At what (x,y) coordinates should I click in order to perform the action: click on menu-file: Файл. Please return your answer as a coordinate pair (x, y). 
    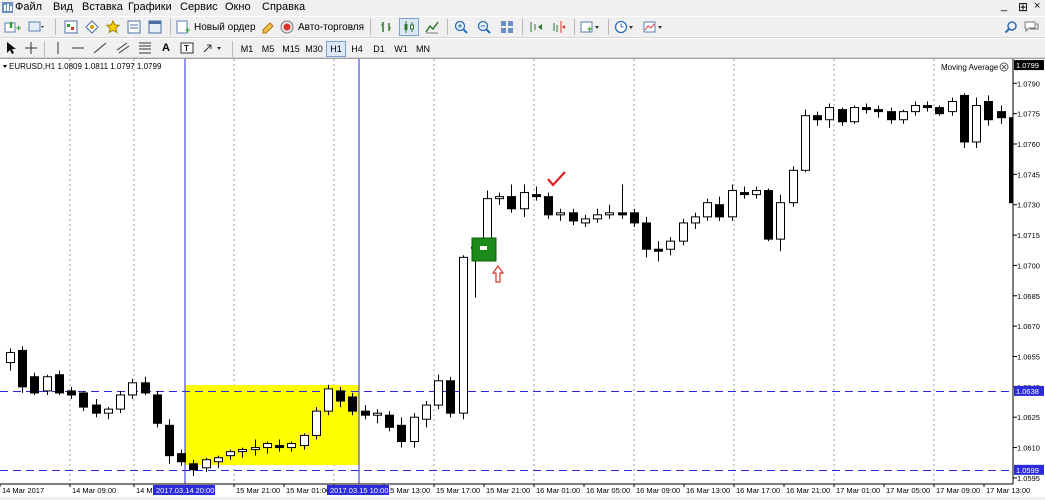
    Looking at the image, I should click on (28, 7).